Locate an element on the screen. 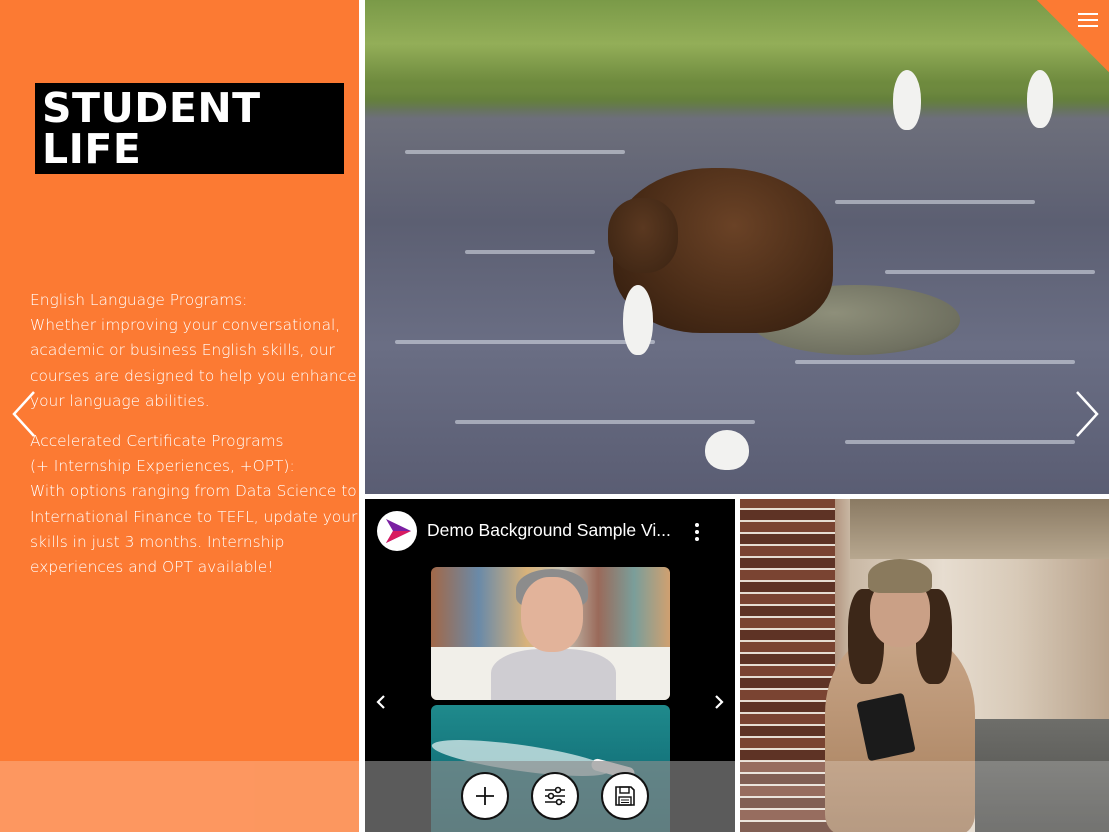 This screenshot has width=1109, height=832. body-line: (+ Internship Experiences, +OPT): is located at coordinates (162, 466).